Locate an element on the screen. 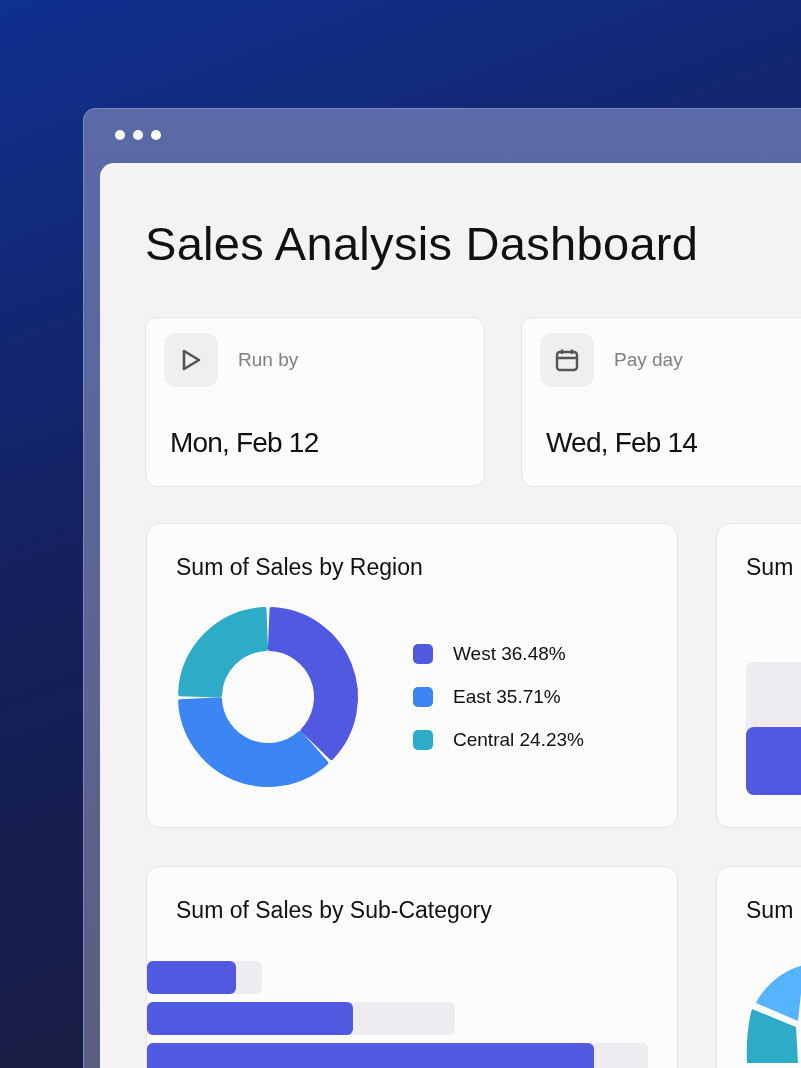 The width and height of the screenshot is (801, 1068). legend-label: East 35.71% is located at coordinates (507, 697).